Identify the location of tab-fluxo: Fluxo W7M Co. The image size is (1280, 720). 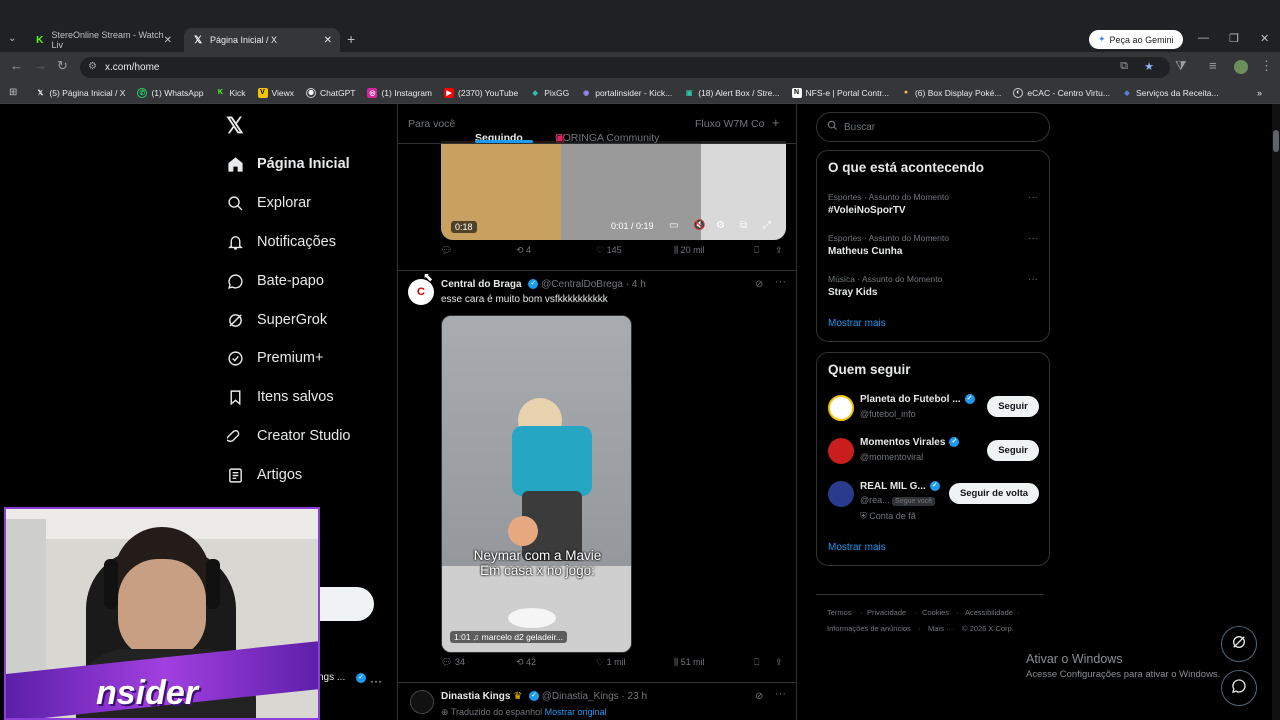
(729, 124).